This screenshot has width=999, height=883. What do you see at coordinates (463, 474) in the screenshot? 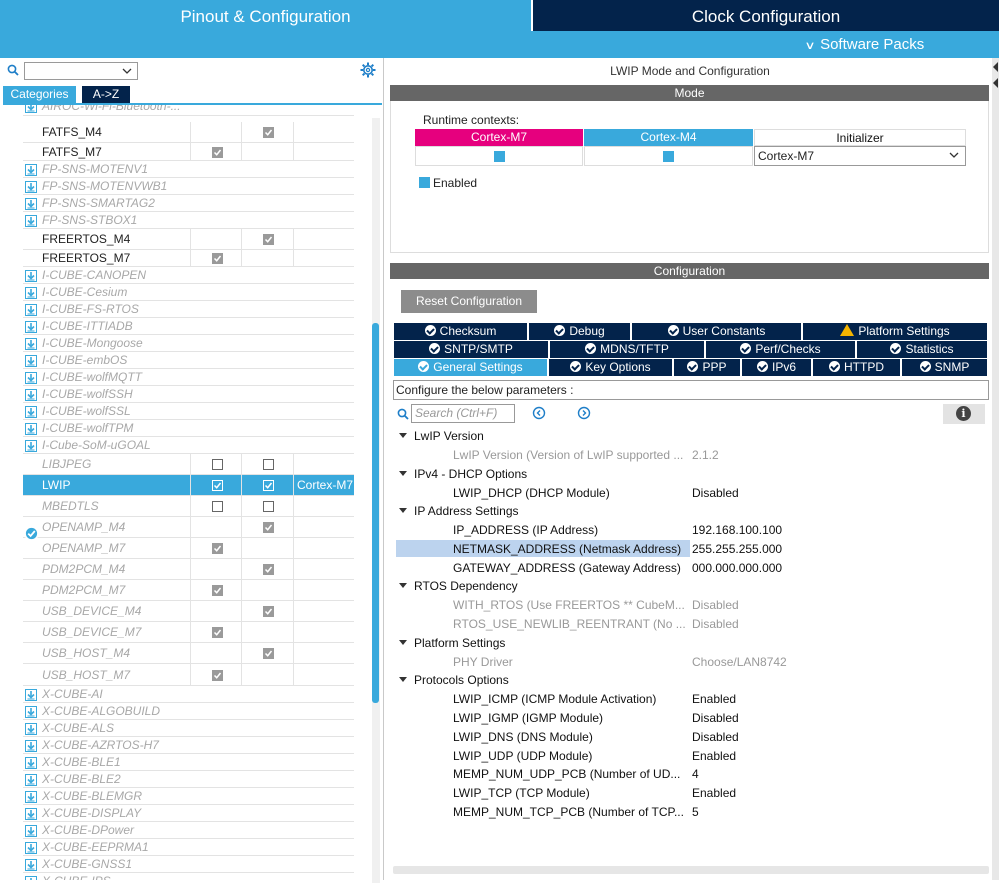
I see `param-group: IPv4 - DHCP Options` at bounding box center [463, 474].